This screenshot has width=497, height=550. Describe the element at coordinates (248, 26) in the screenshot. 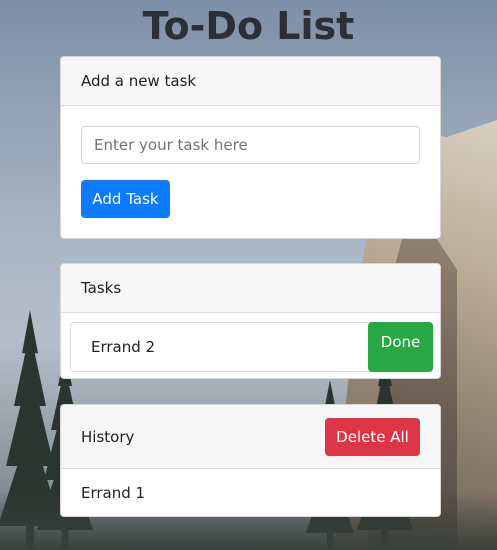

I see `page-title: To-Do List` at that location.